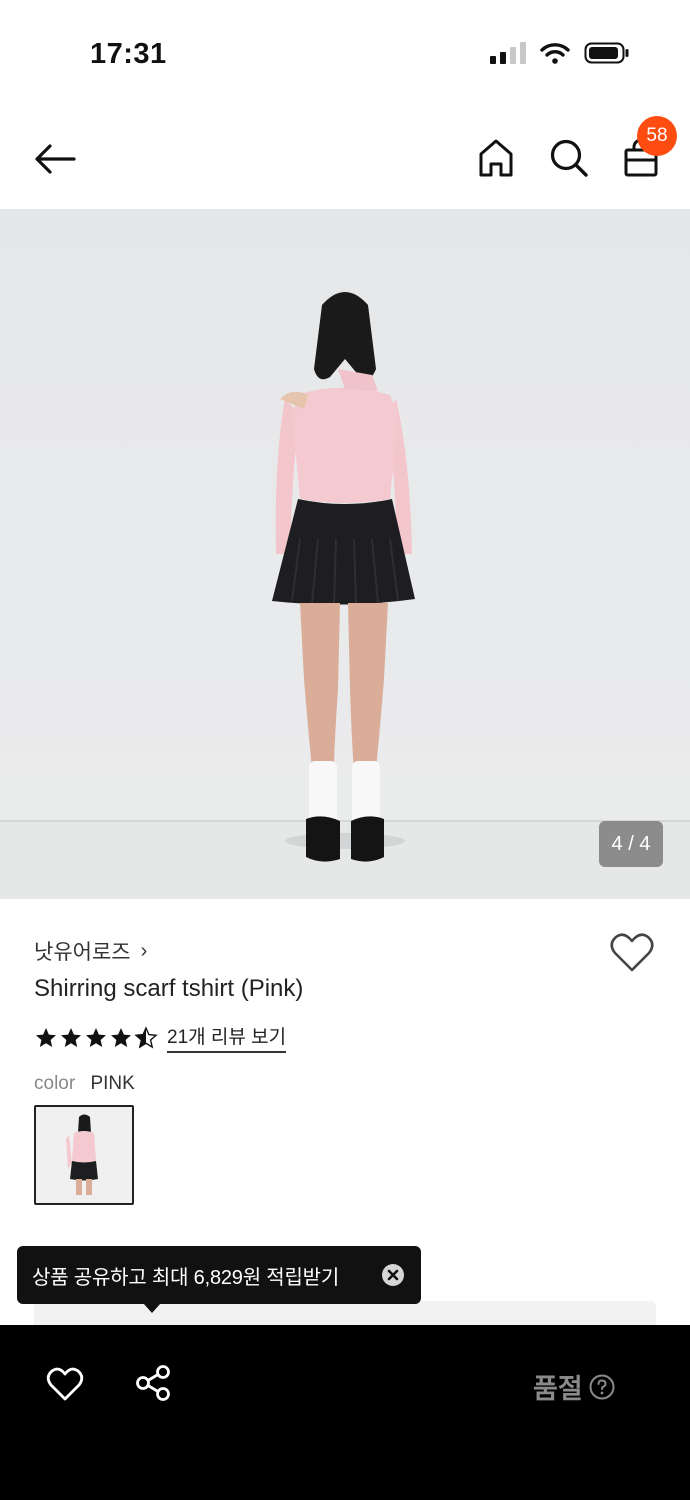  I want to click on status-bar: 17:31, so click(345, 55).